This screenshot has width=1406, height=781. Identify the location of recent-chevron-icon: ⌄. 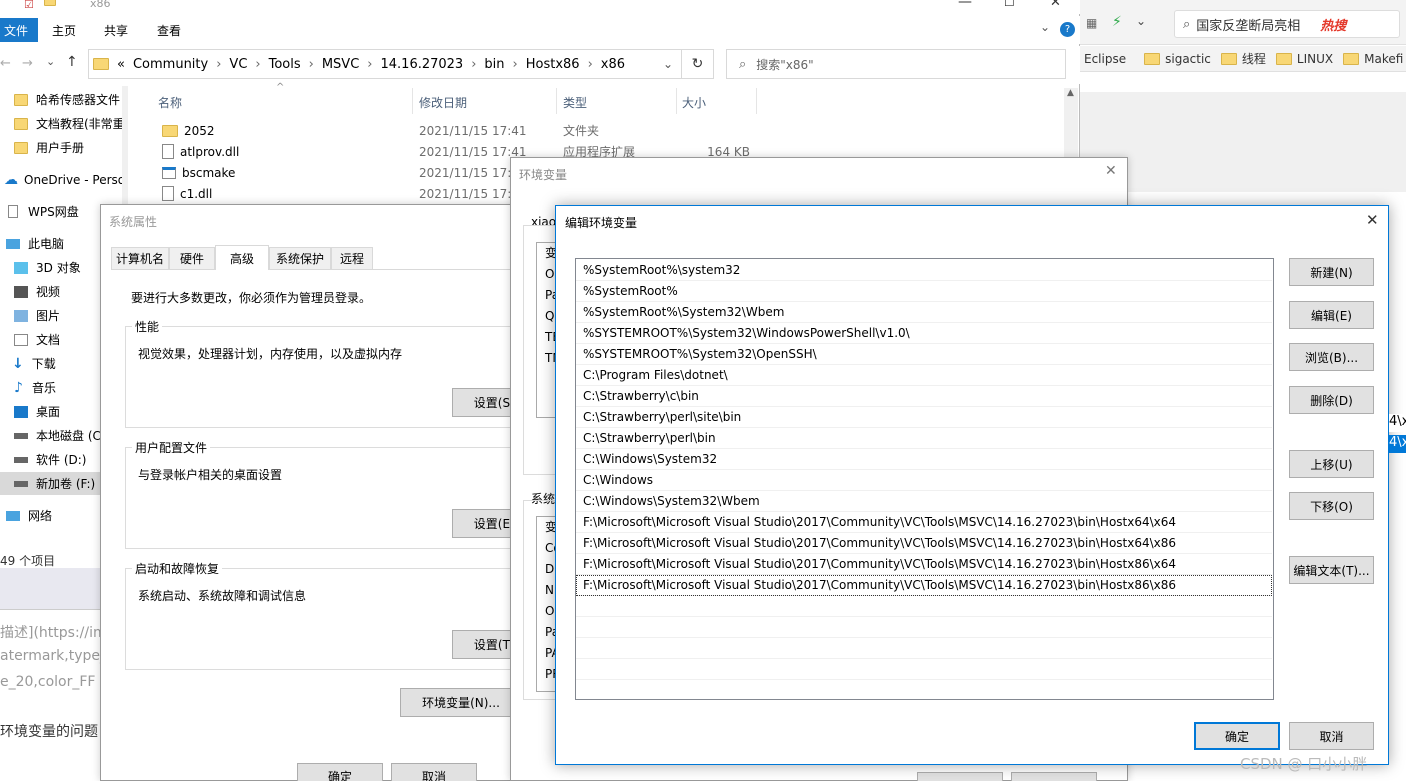
(50, 61).